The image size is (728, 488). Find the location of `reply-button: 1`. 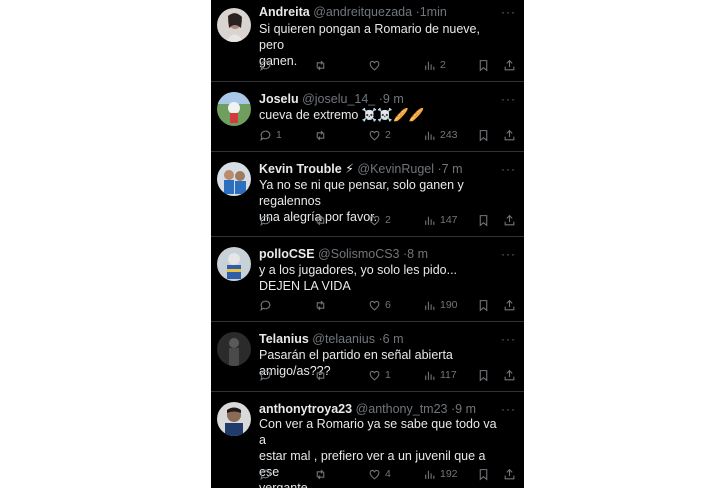

reply-button: 1 is located at coordinates (270, 135).